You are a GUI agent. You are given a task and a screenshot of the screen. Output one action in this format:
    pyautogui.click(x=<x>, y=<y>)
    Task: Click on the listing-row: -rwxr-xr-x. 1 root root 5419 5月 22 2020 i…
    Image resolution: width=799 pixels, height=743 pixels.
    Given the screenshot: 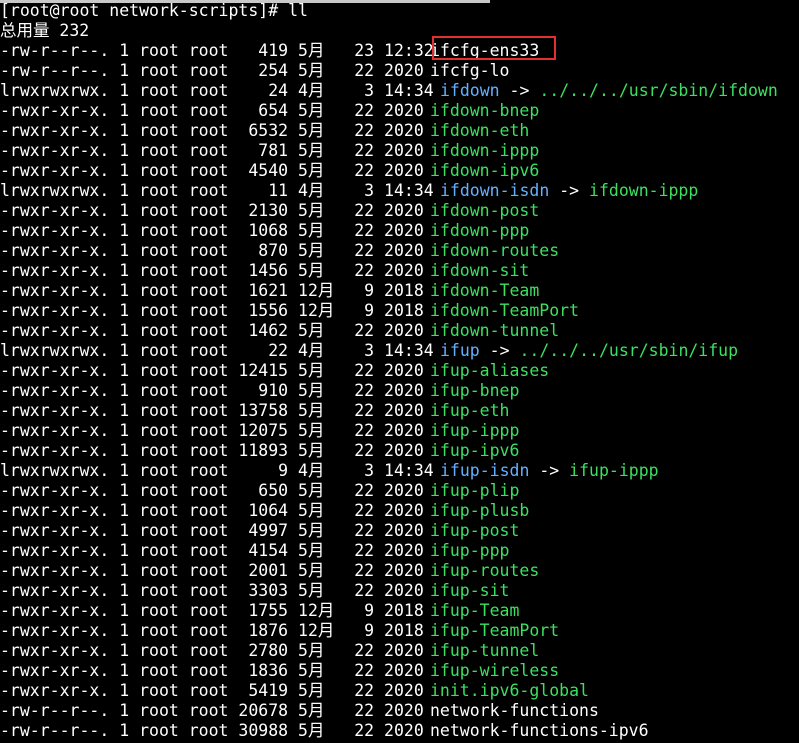 What is the action you would take?
    pyautogui.click(x=294, y=691)
    